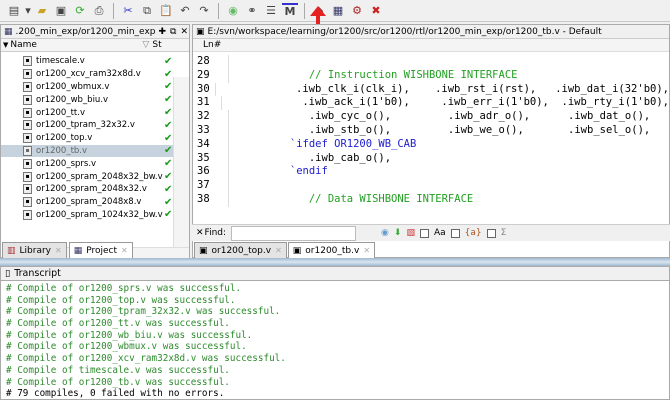 Image resolution: width=670 pixels, height=400 pixels. I want to click on file-row: ▪ or1200_sprs.v ✔, so click(95, 163).